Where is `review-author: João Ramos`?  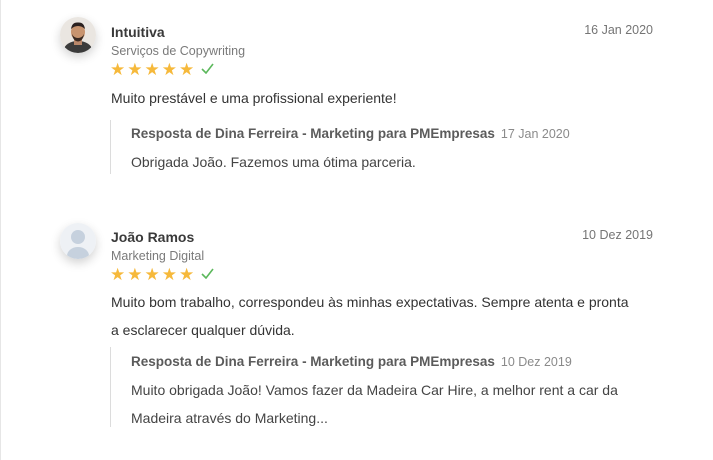 review-author: João Ramos is located at coordinates (152, 237).